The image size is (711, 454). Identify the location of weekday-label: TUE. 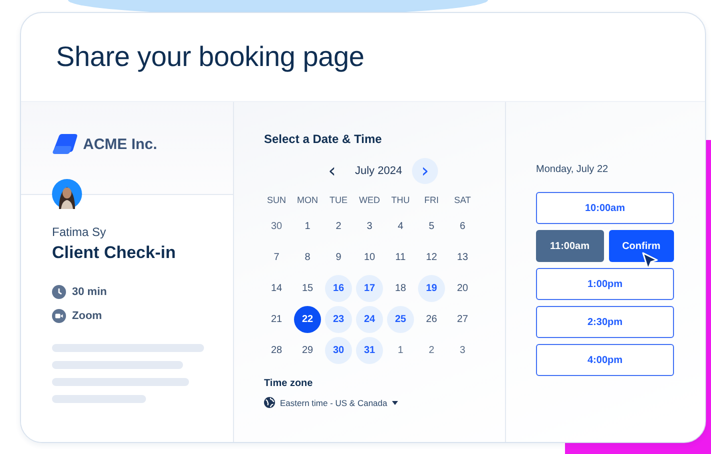
(338, 200).